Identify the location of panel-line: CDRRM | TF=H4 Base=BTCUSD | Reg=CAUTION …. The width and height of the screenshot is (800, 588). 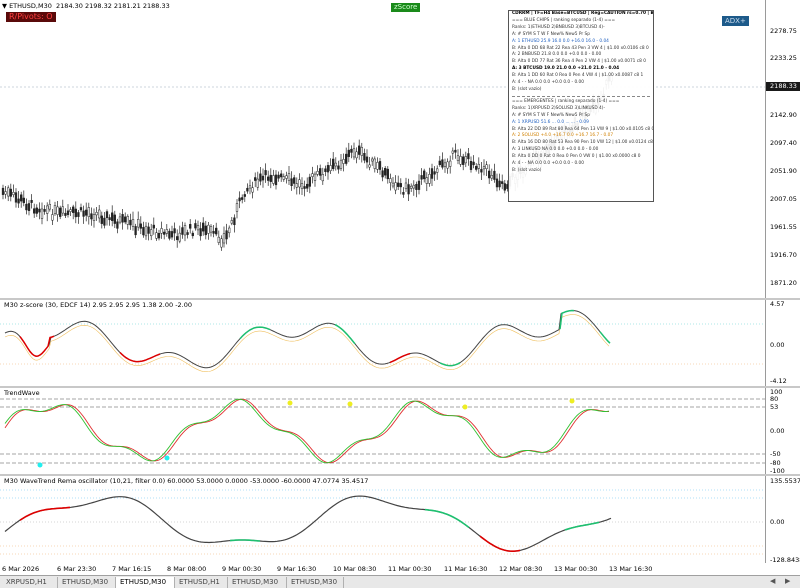
(583, 13).